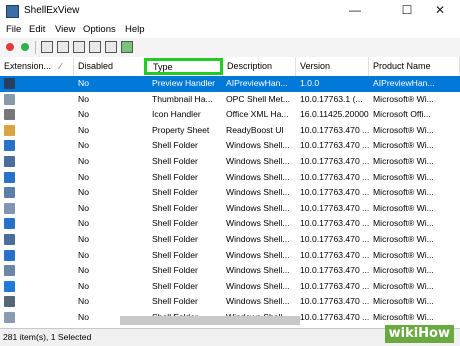 This screenshot has height=346, width=460. What do you see at coordinates (10, 47) in the screenshot?
I see `disable-selected-icon` at bounding box center [10, 47].